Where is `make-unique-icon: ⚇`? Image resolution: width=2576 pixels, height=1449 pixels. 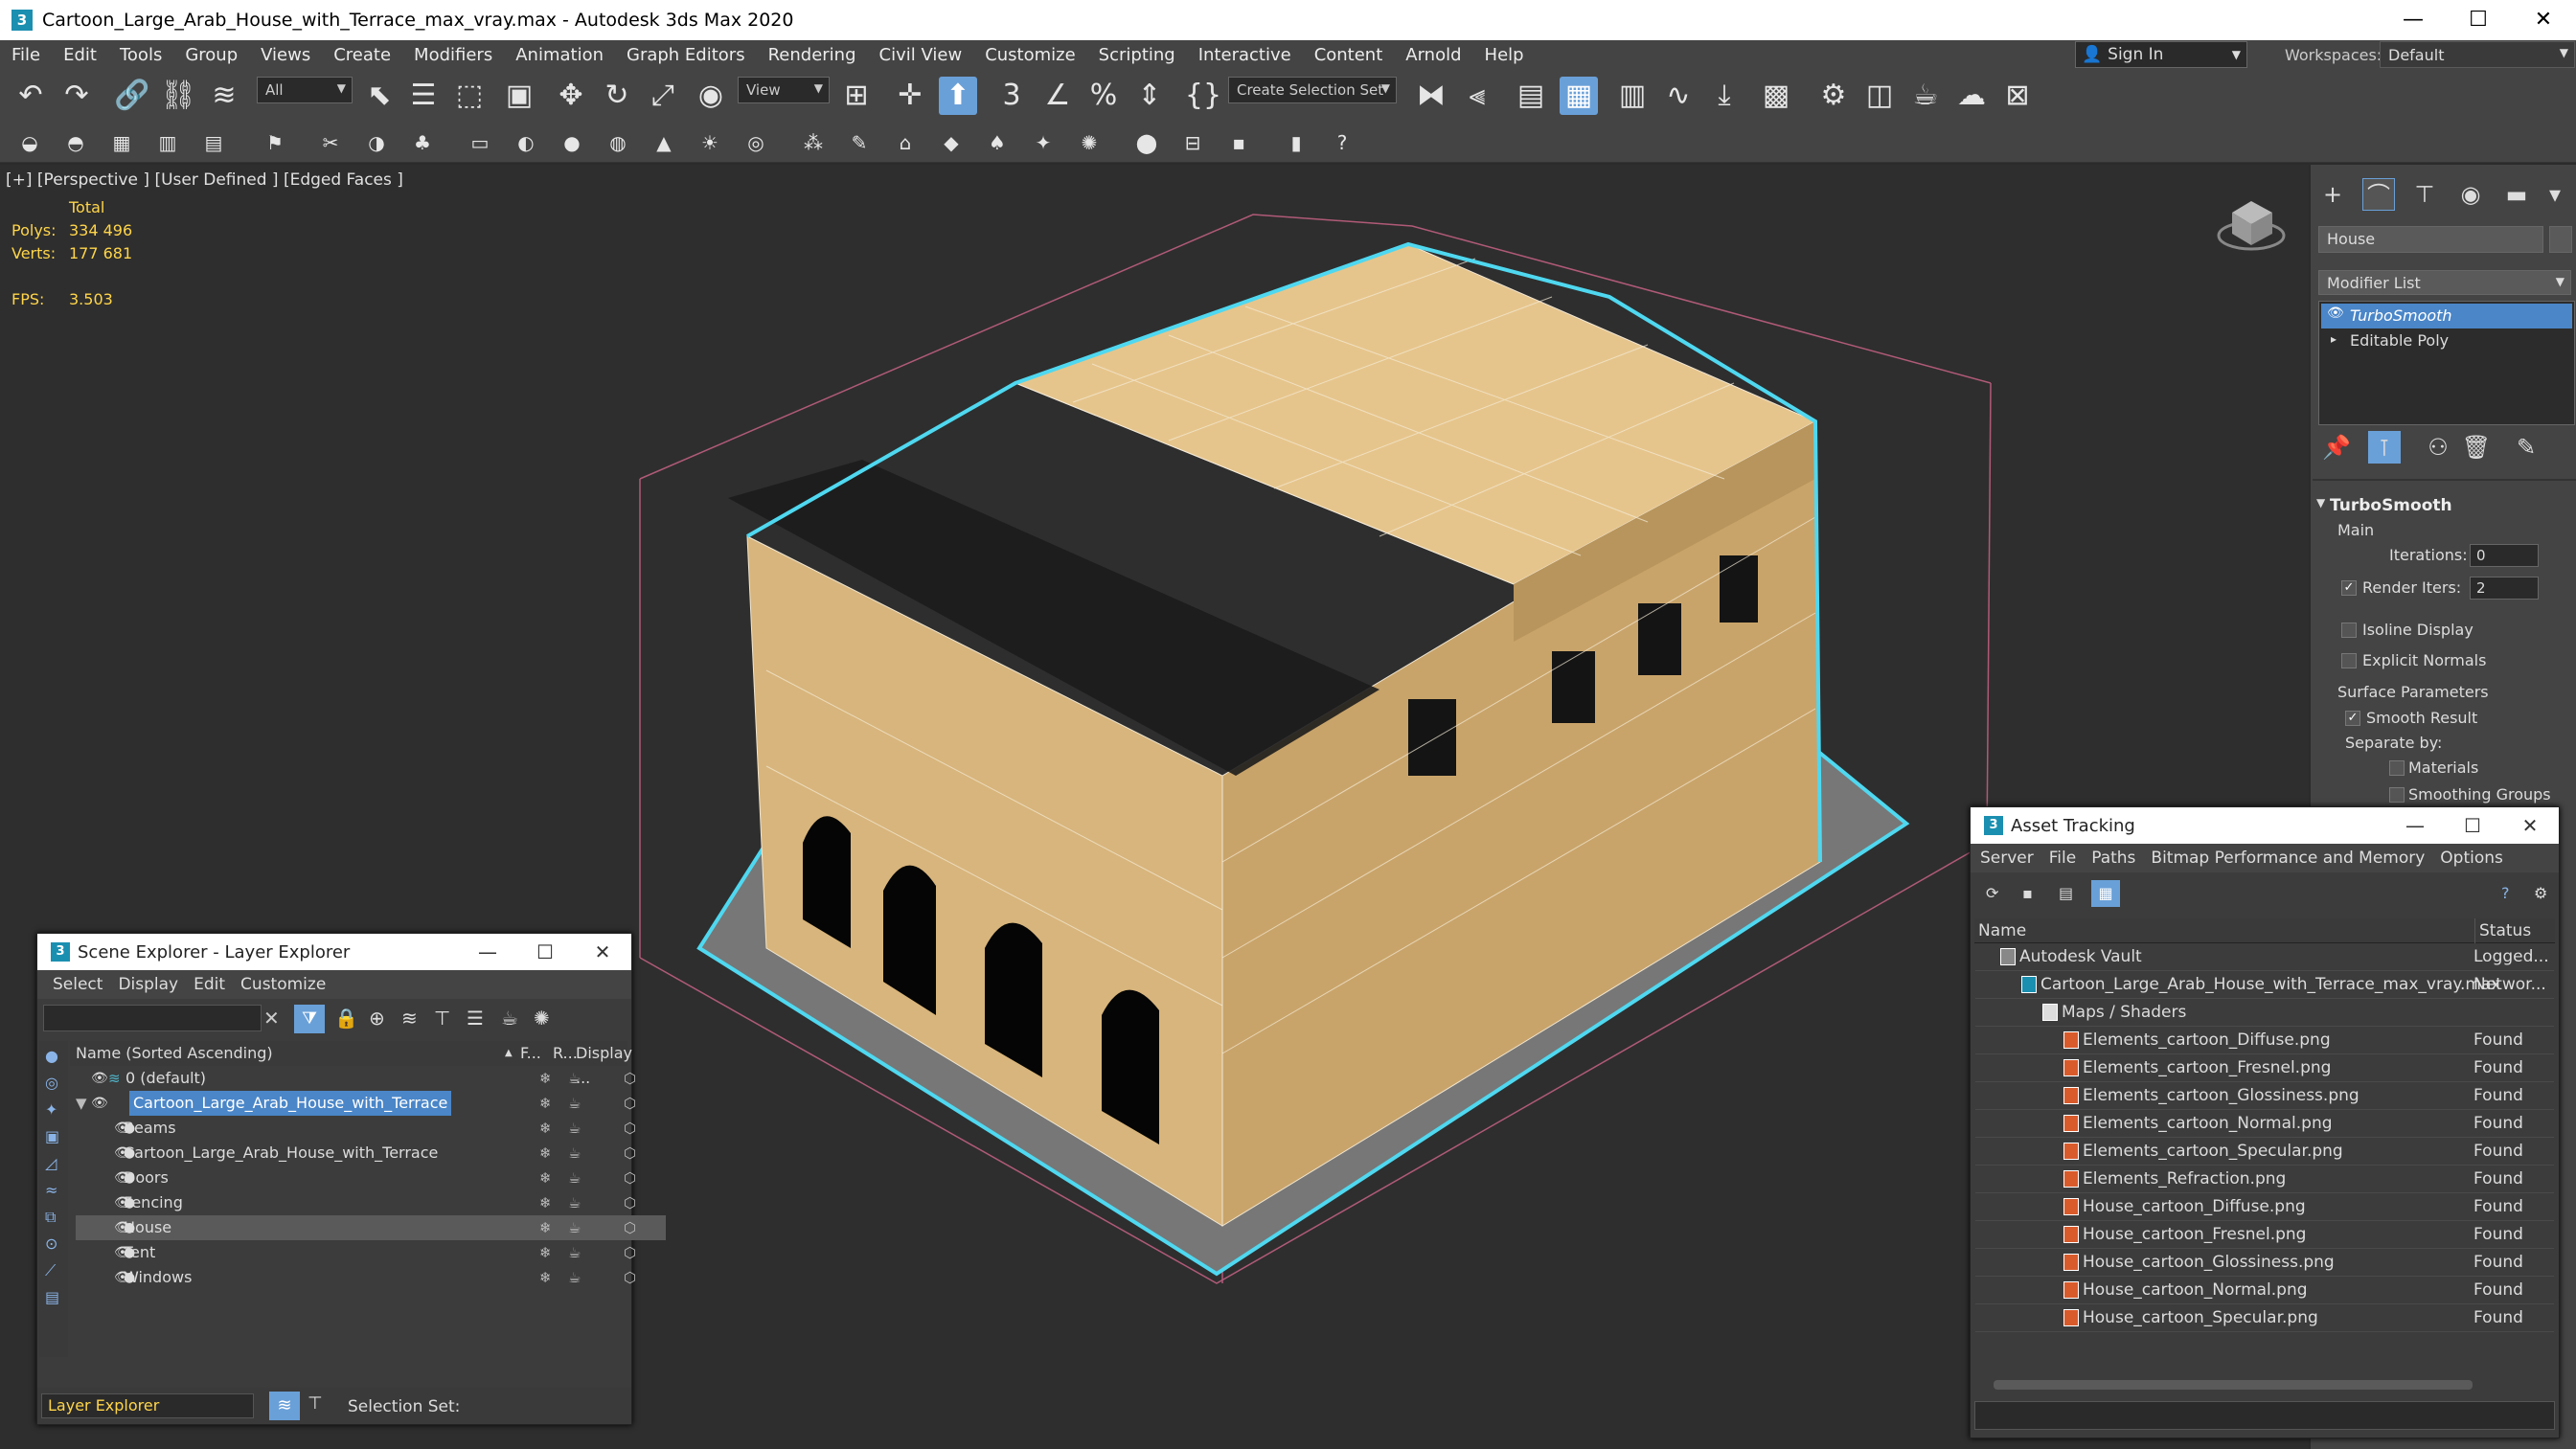 make-unique-icon: ⚇ is located at coordinates (2438, 447).